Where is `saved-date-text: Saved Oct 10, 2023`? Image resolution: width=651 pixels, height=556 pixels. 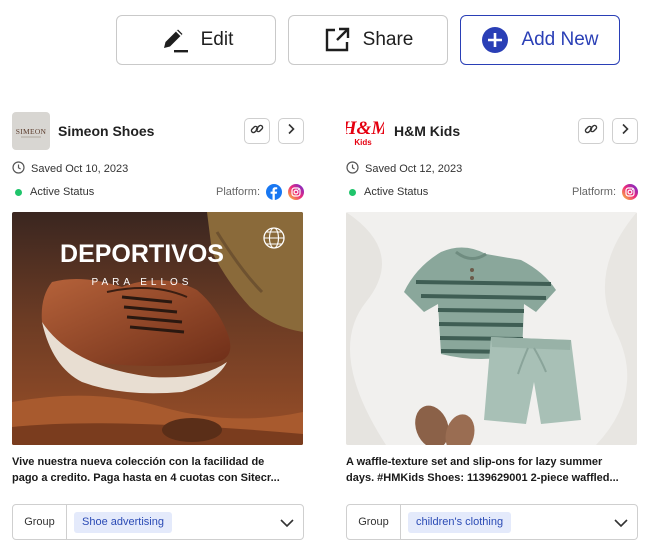 saved-date-text: Saved Oct 10, 2023 is located at coordinates (80, 169).